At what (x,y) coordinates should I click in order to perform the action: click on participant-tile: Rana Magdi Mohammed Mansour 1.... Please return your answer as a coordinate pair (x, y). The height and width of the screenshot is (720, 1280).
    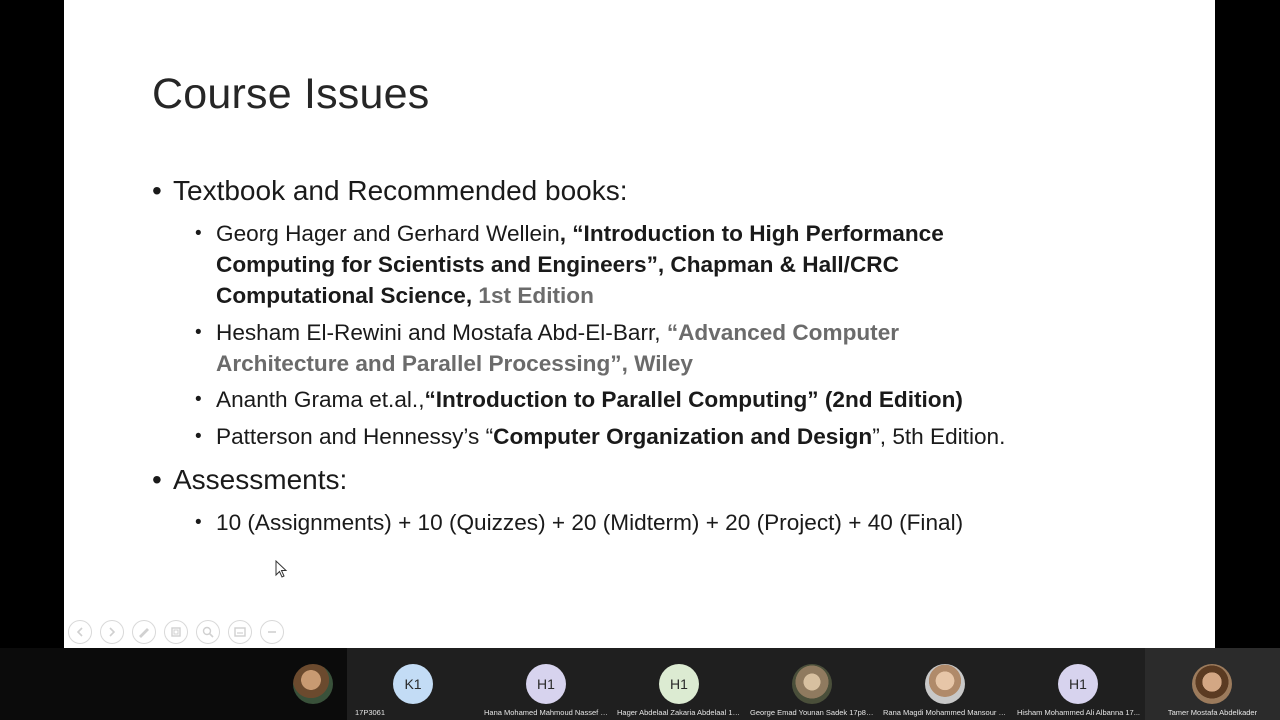
    Looking at the image, I should click on (945, 684).